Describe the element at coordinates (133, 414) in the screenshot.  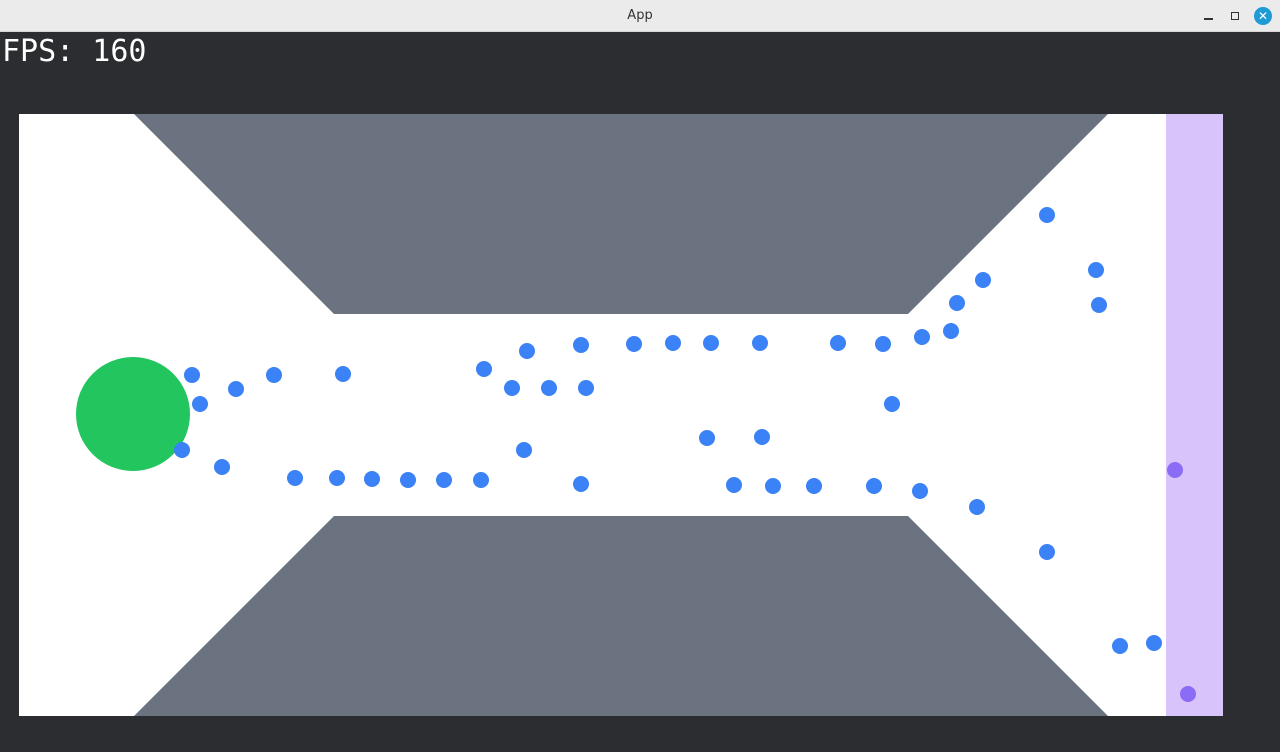
I see `agent` at that location.